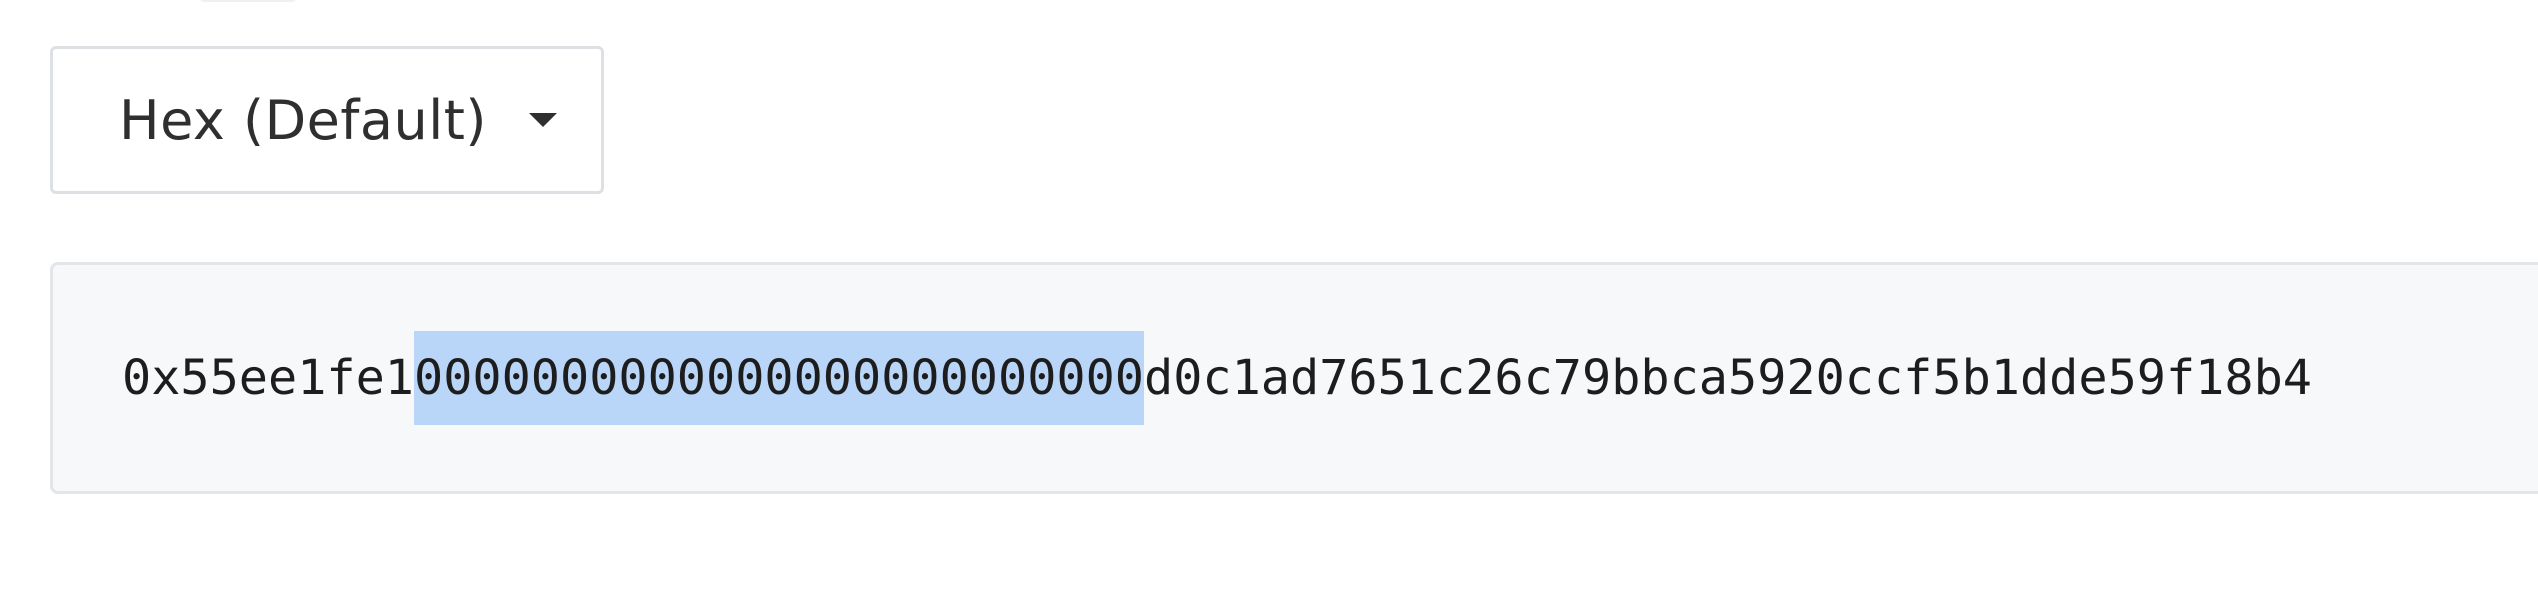 This screenshot has height=604, width=2538. What do you see at coordinates (303, 120) in the screenshot?
I see `format-dropdown-label: Hex (Default)` at bounding box center [303, 120].